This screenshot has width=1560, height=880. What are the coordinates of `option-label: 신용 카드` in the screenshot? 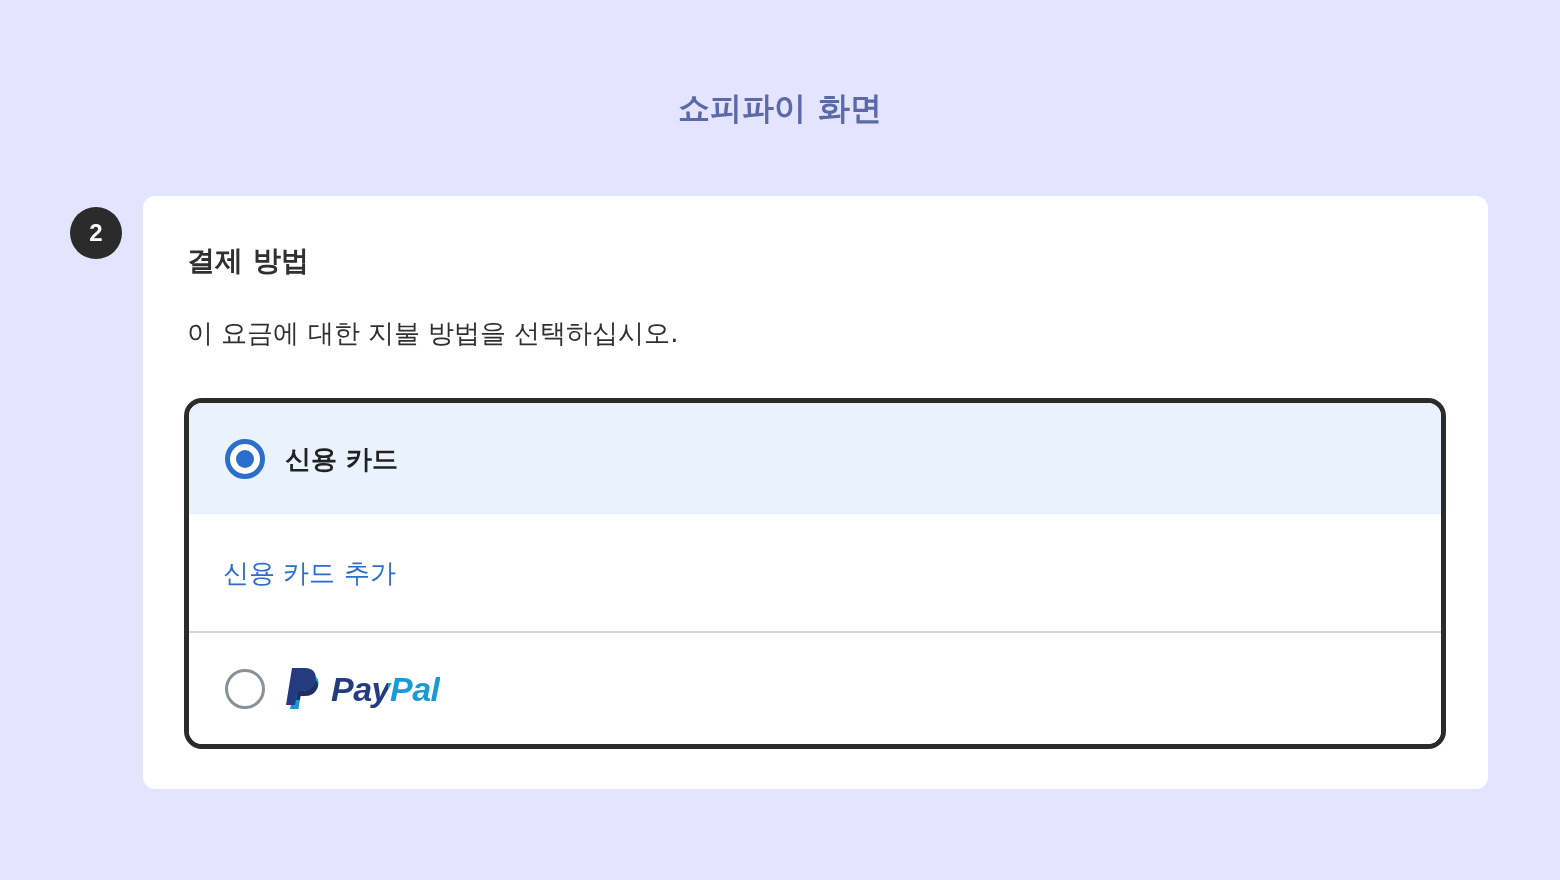 It's located at (342, 459).